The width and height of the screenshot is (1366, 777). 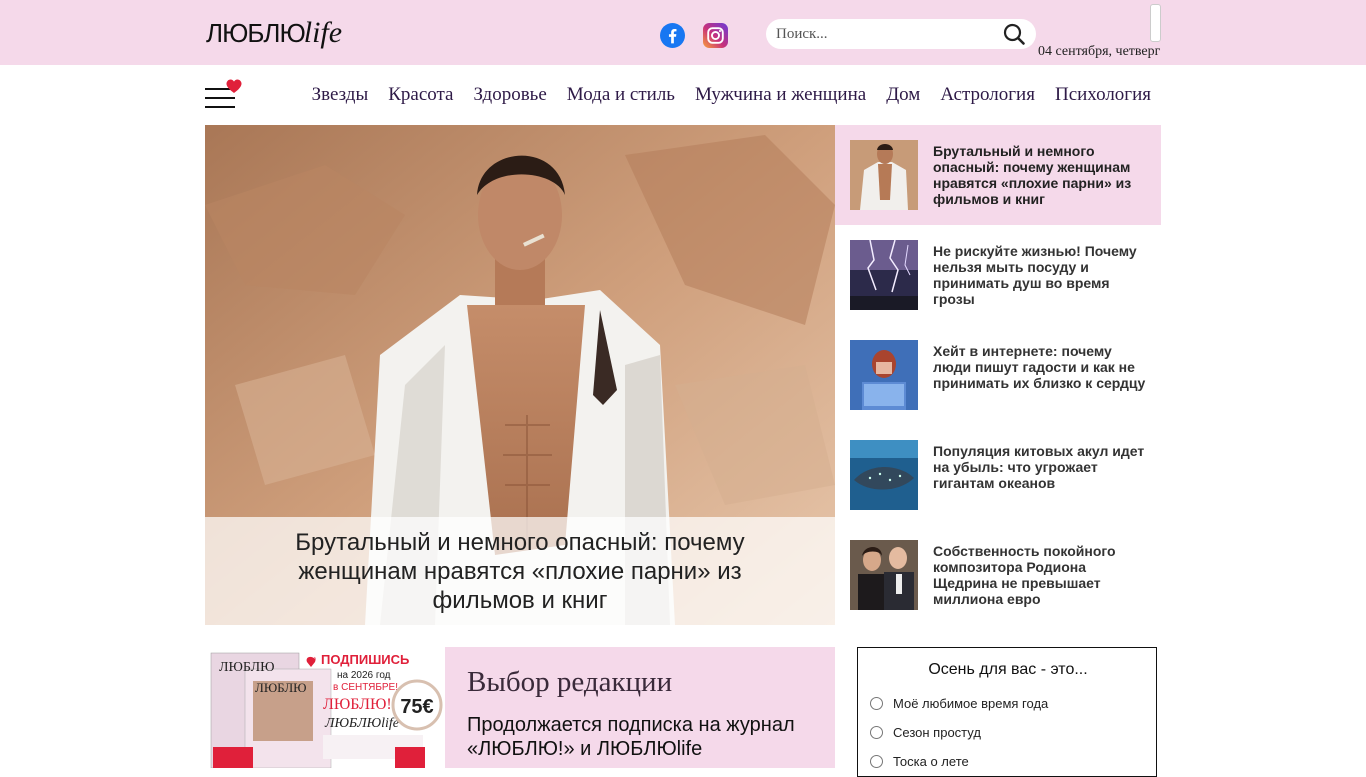 What do you see at coordinates (357, 704) in the screenshot?
I see `svg-text: ЛЮБЛЮ!` at bounding box center [357, 704].